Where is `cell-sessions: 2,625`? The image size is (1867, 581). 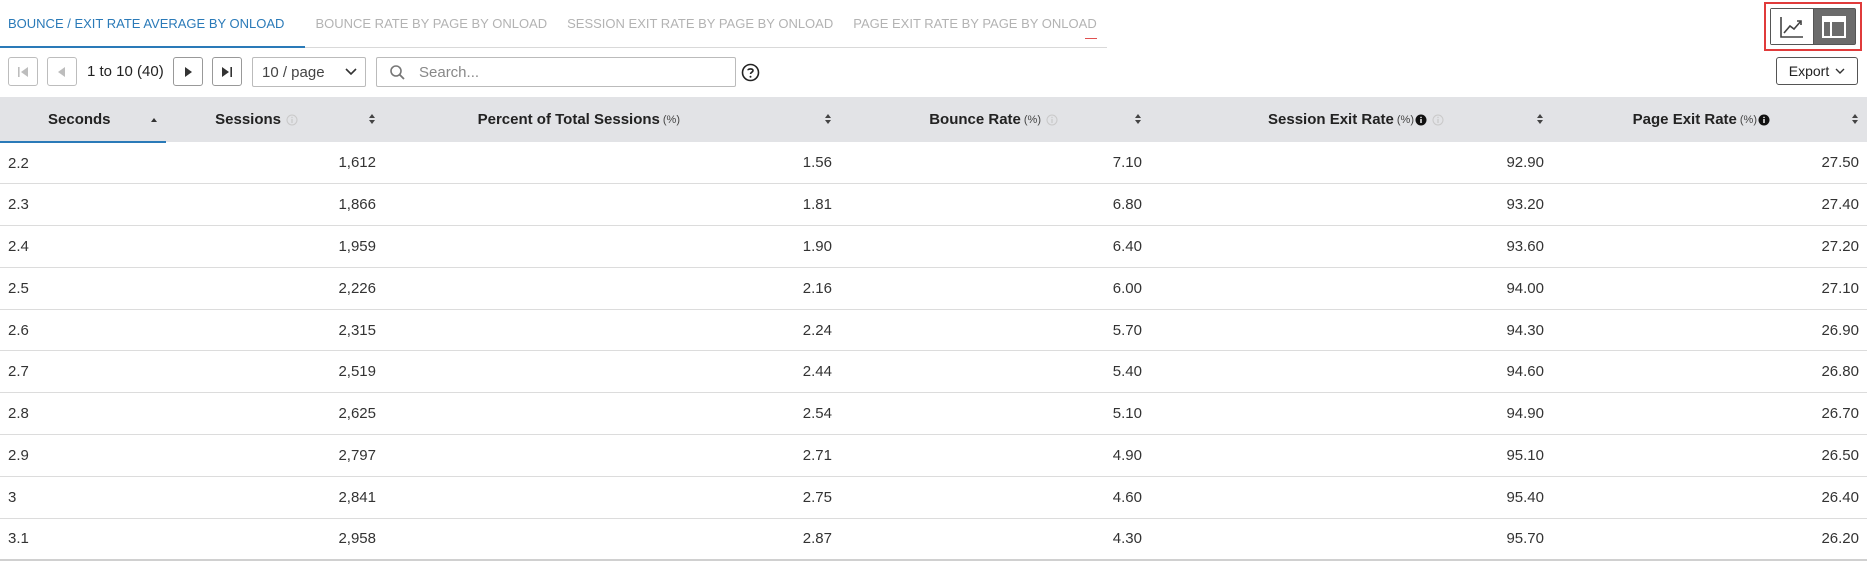 cell-sessions: 2,625 is located at coordinates (275, 414).